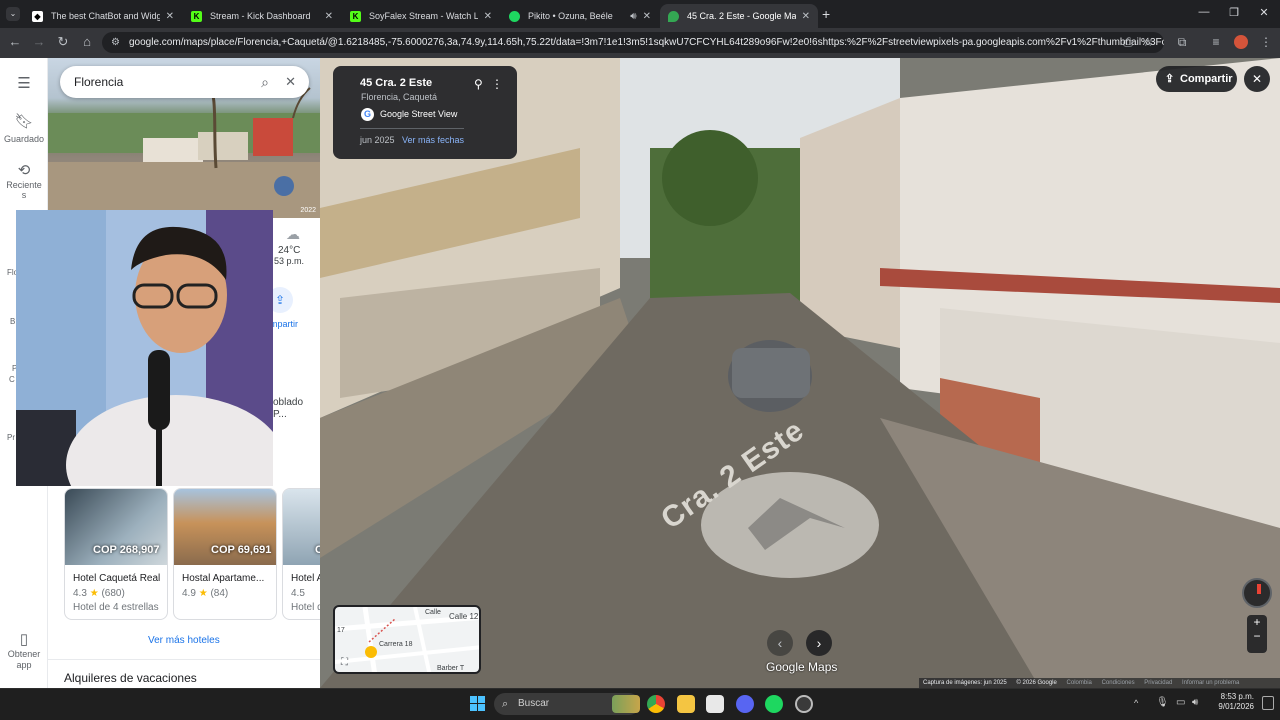 The image size is (1280, 720). Describe the element at coordinates (451, 668) in the screenshot. I see `map-place-label: Barber T` at that location.